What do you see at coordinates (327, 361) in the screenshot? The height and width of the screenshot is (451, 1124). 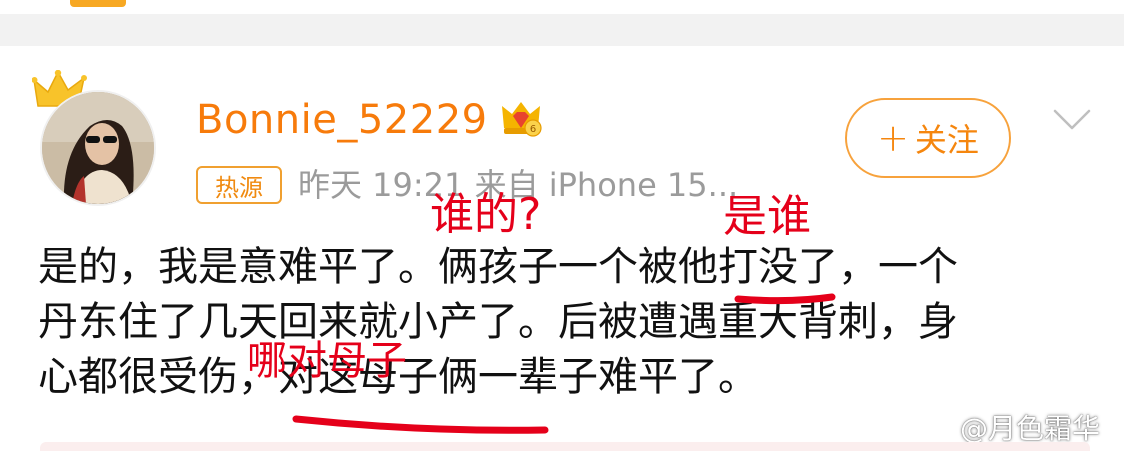 I see `annotation-which-mother-son: 哪对母子` at bounding box center [327, 361].